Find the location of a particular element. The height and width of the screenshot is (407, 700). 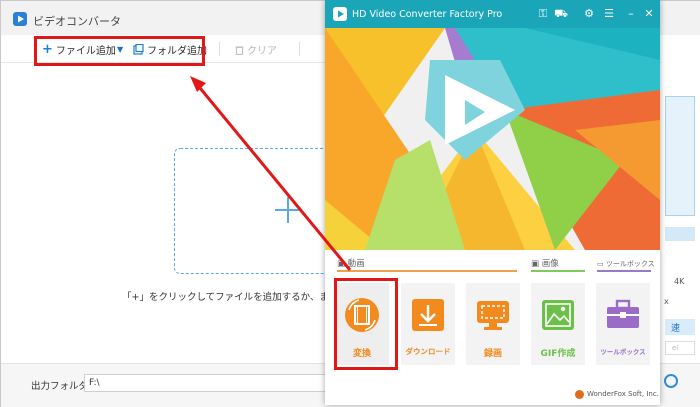

close-mark: x is located at coordinates (666, 301).